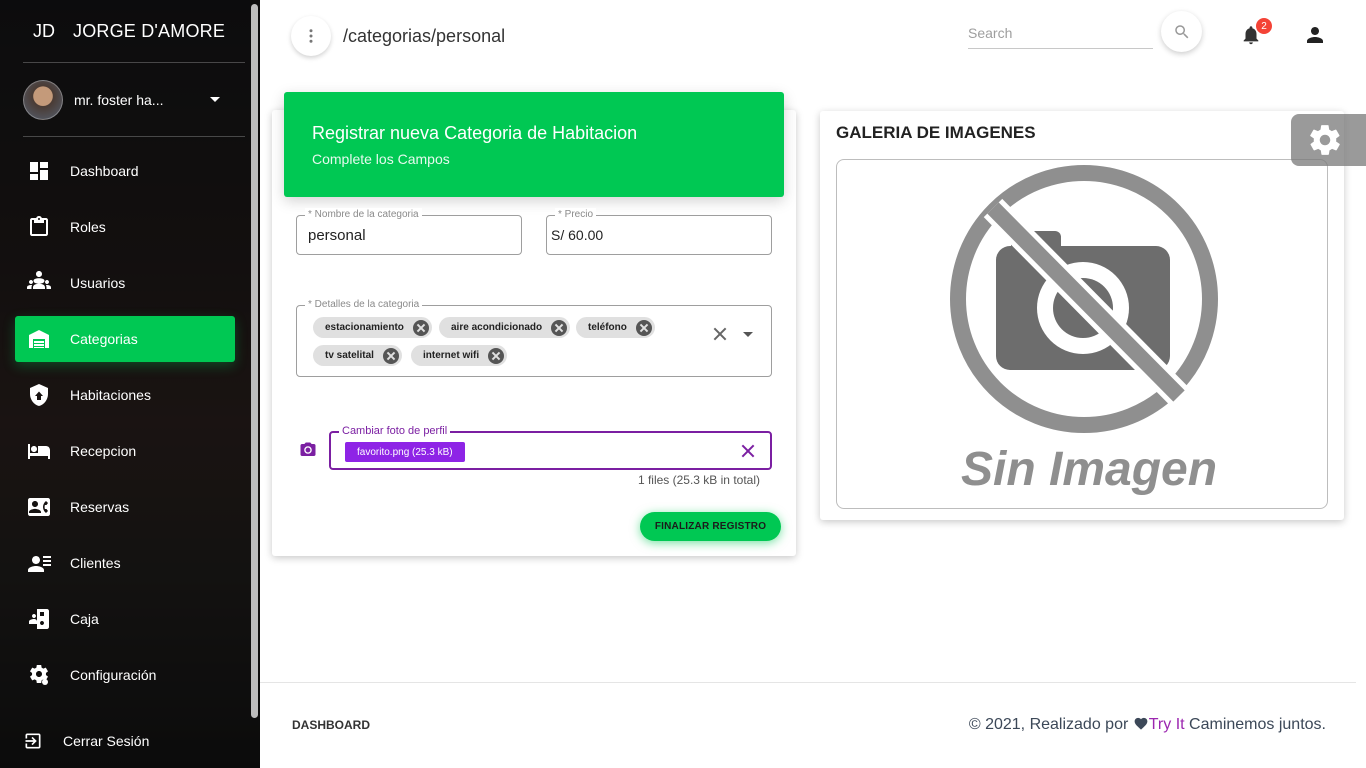  I want to click on sidebar-item-usuarios: Usuarios, so click(125, 283).